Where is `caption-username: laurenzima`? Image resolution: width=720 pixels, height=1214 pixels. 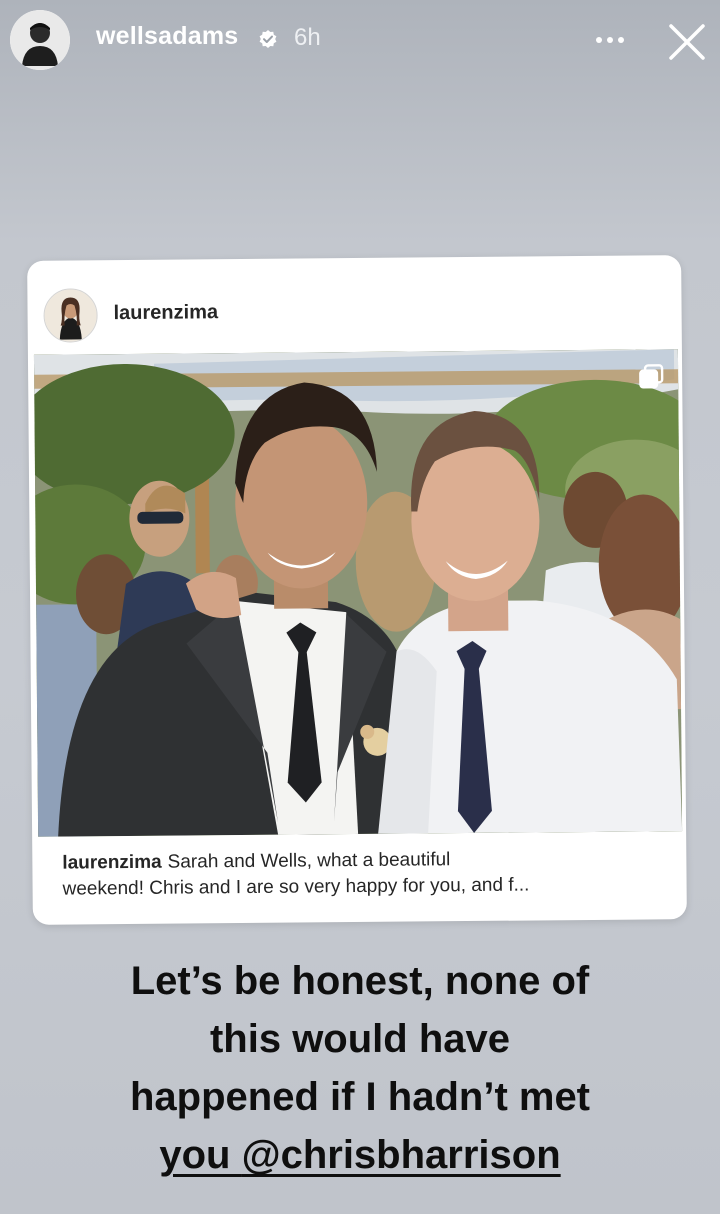 caption-username: laurenzima is located at coordinates (111, 863).